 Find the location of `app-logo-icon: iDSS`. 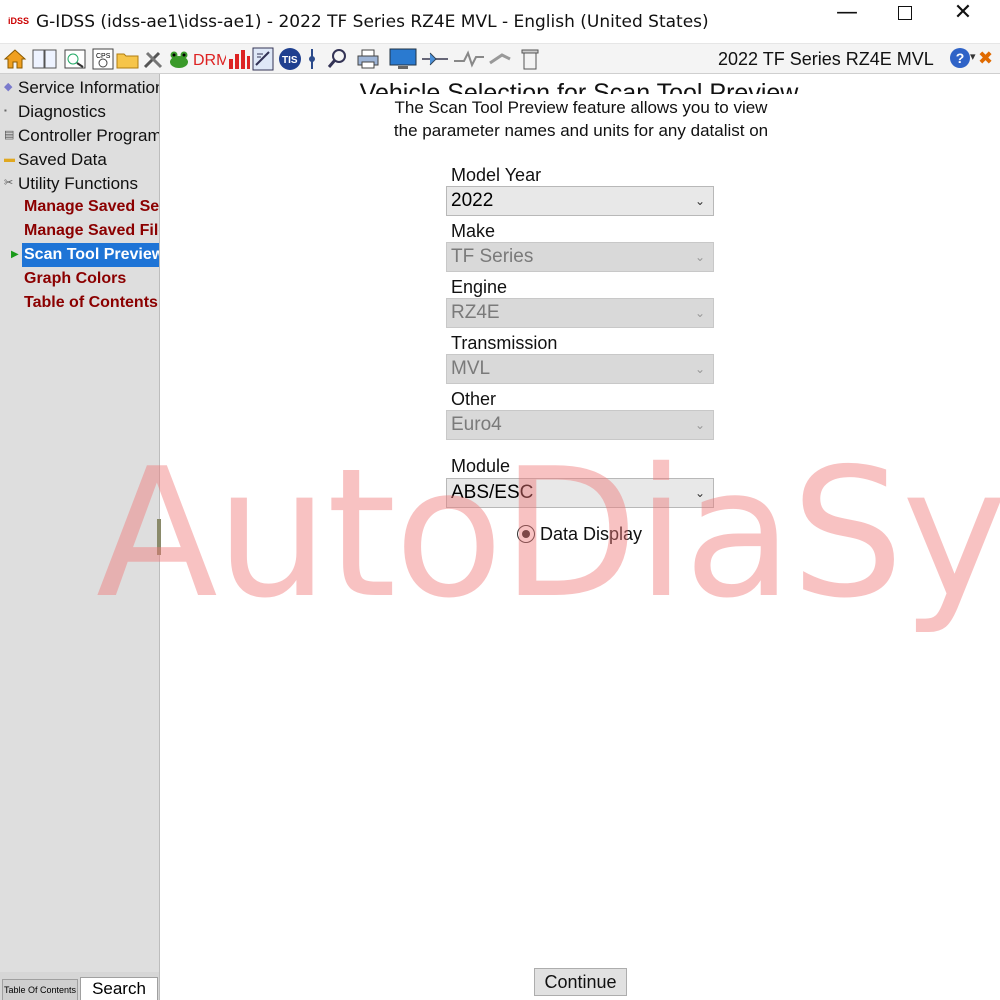

app-logo-icon: iDSS is located at coordinates (19, 21).